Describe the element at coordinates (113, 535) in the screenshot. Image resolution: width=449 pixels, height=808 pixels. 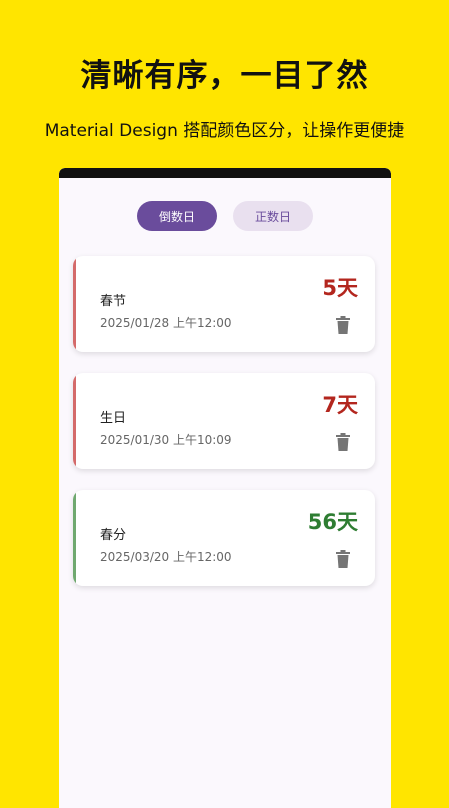
I see `event-name: 春分` at that location.